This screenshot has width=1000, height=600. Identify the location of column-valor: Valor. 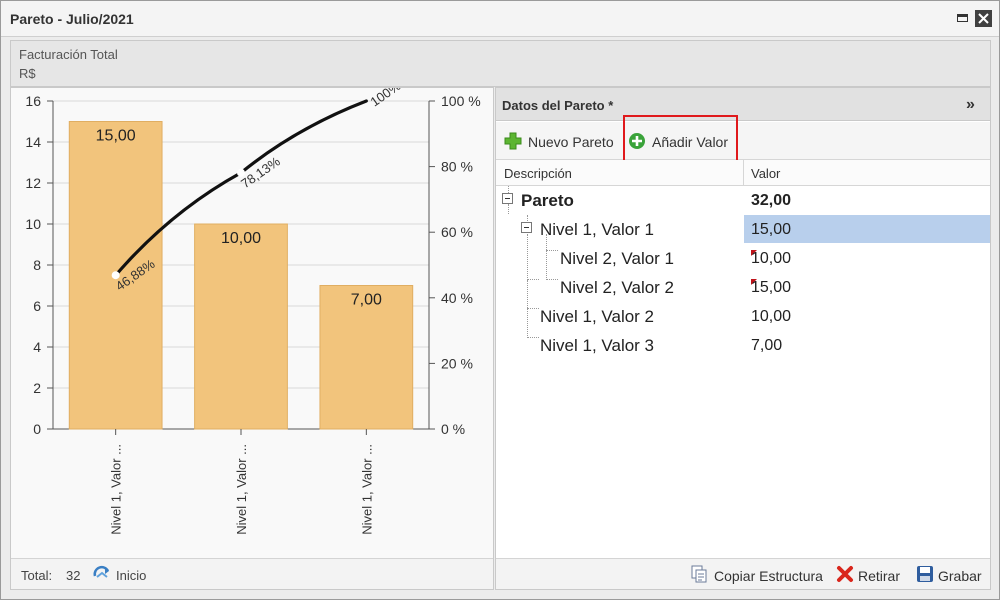
(765, 173).